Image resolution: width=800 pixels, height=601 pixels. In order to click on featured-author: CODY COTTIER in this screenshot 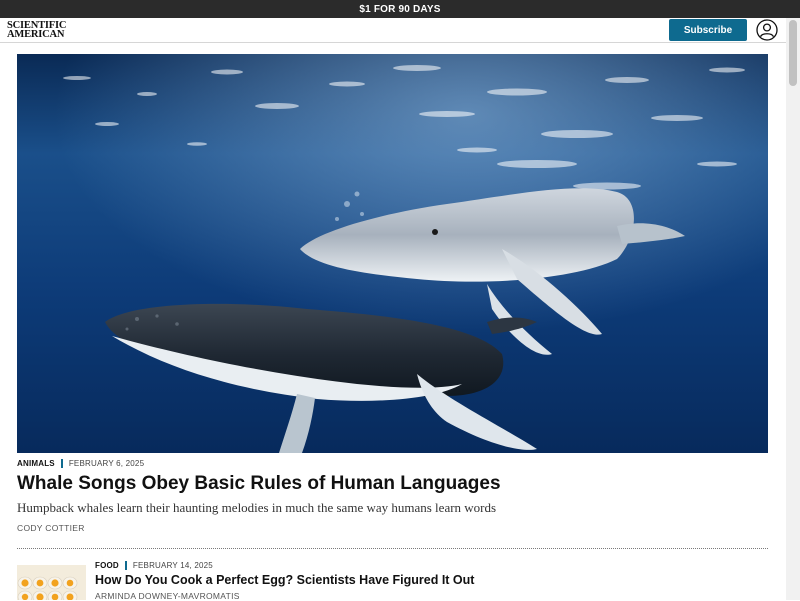, I will do `click(51, 528)`.